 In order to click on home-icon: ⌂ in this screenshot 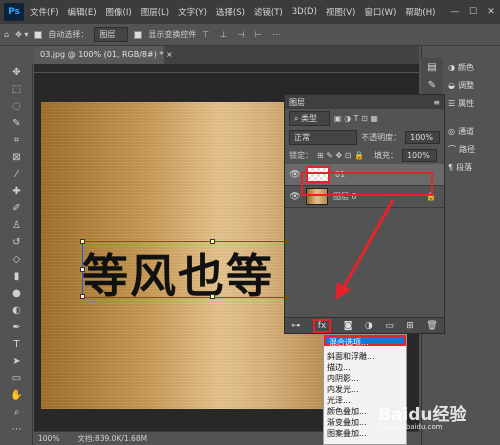, I will do `click(6, 34)`.